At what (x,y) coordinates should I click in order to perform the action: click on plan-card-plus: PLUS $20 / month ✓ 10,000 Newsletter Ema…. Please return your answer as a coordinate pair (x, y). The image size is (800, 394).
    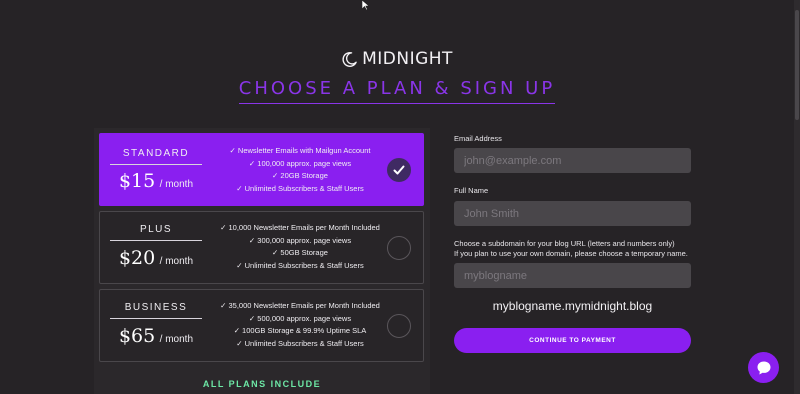
    Looking at the image, I should click on (261, 247).